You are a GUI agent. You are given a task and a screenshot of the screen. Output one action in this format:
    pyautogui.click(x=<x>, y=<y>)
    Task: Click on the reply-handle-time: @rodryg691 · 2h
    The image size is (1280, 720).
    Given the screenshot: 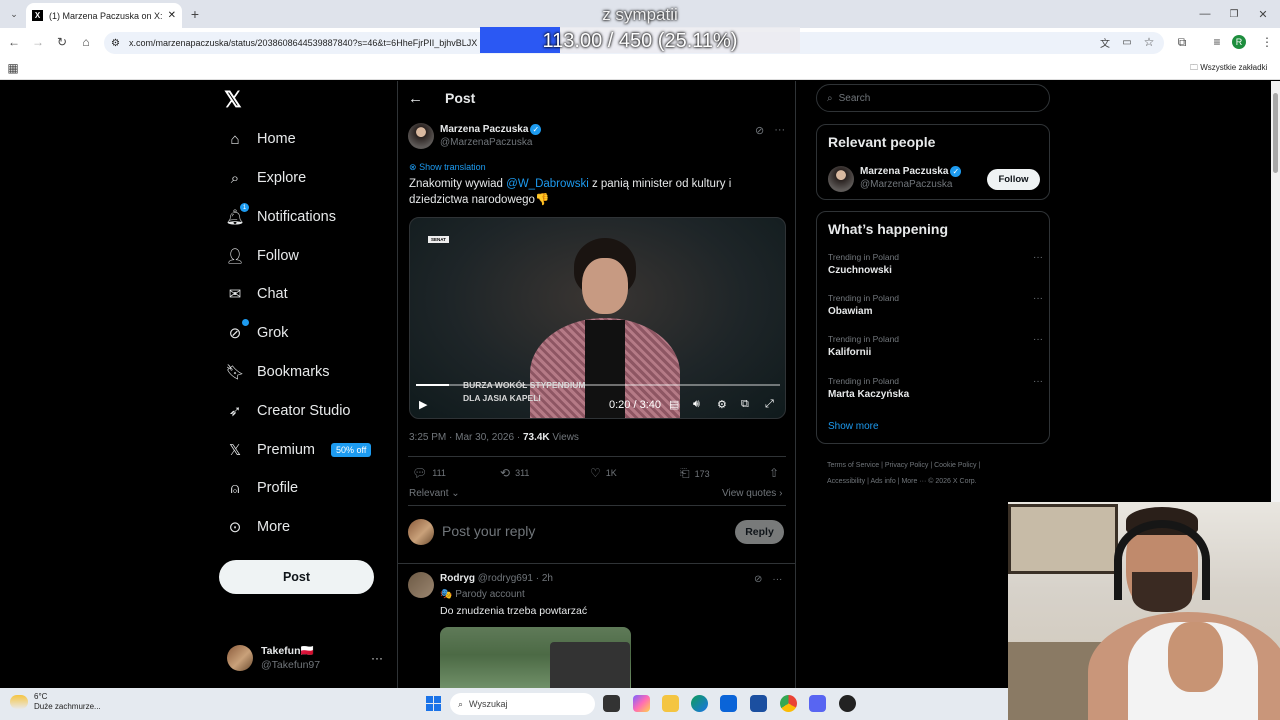 What is the action you would take?
    pyautogui.click(x=515, y=578)
    